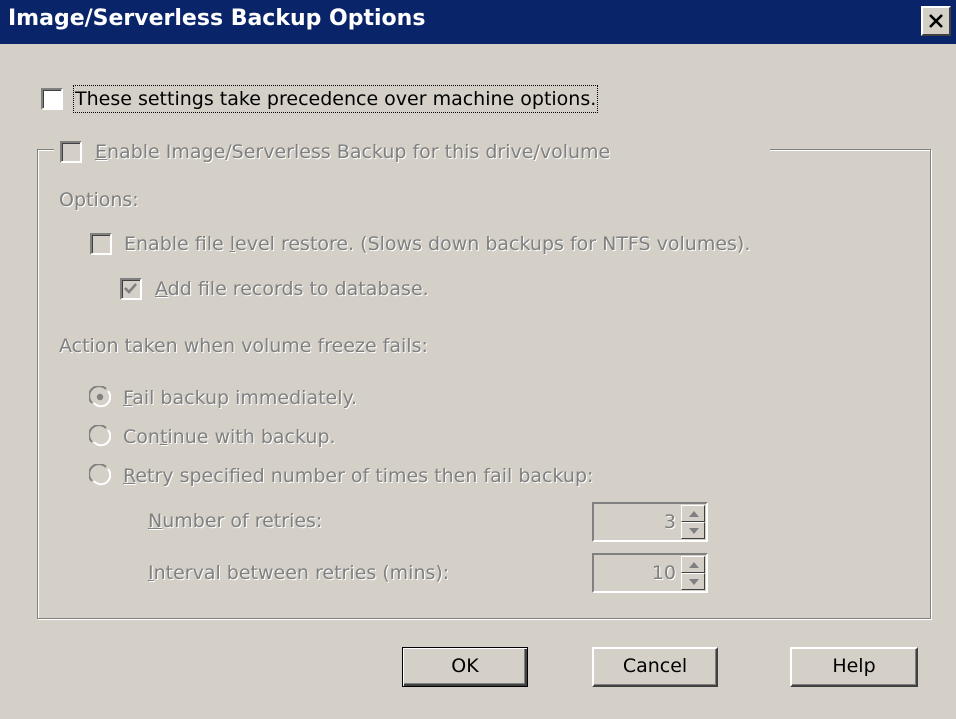 This screenshot has height=719, width=956. Describe the element at coordinates (229, 437) in the screenshot. I see `radio-continue-backup-label: Continue with backup.` at that location.